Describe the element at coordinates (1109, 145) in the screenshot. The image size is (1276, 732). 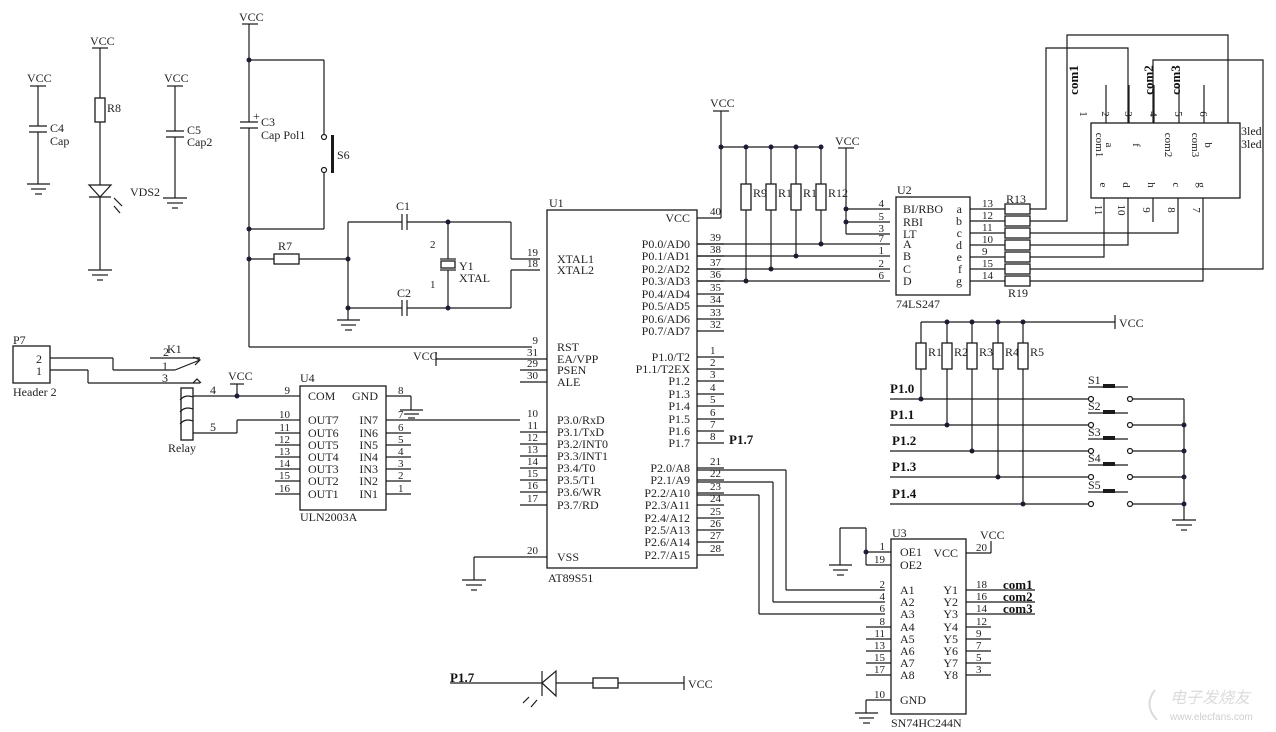
I see `segment-name: a` at that location.